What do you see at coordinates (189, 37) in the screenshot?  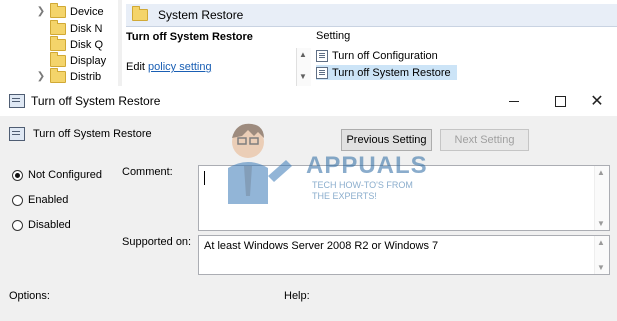 I see `policy-title: Turn off System Restore` at bounding box center [189, 37].